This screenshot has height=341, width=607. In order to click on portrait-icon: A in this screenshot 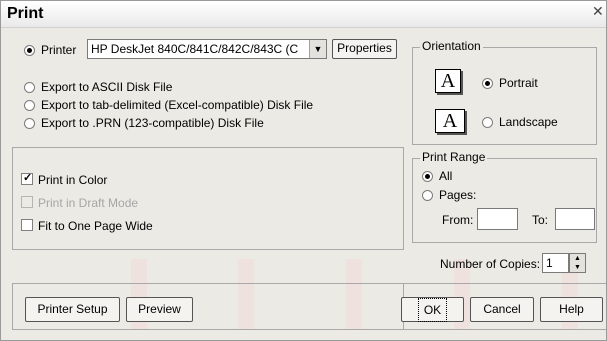, I will do `click(448, 81)`.